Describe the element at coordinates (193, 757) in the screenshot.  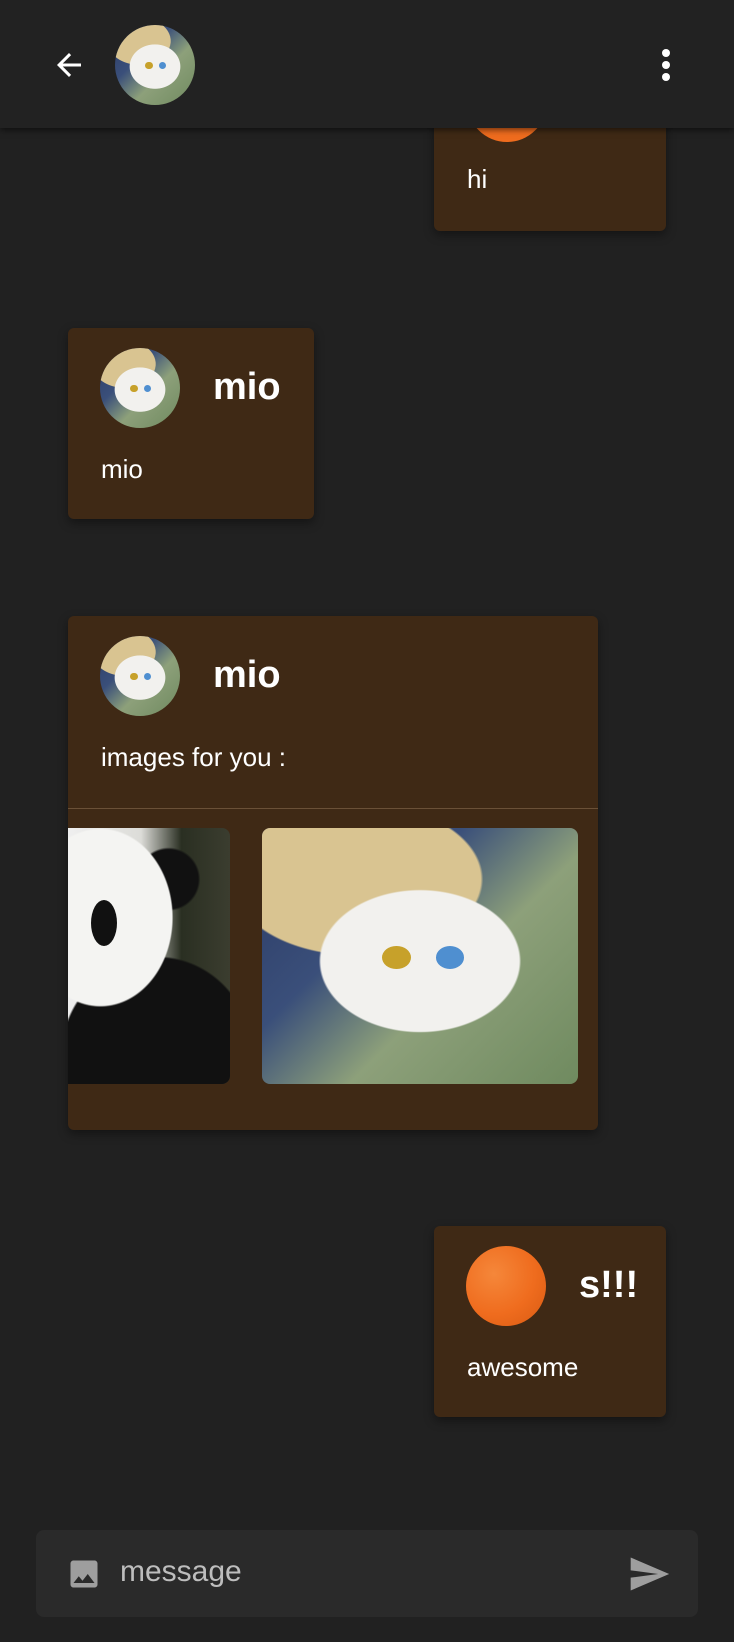
I see `message-text: images for you :` at that location.